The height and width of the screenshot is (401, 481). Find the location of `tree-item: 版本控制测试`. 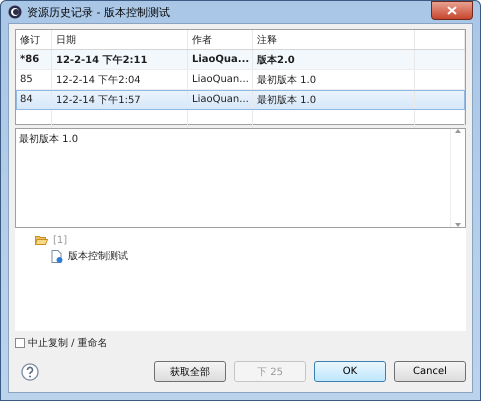

tree-item: 版本控制测试 is located at coordinates (98, 256).